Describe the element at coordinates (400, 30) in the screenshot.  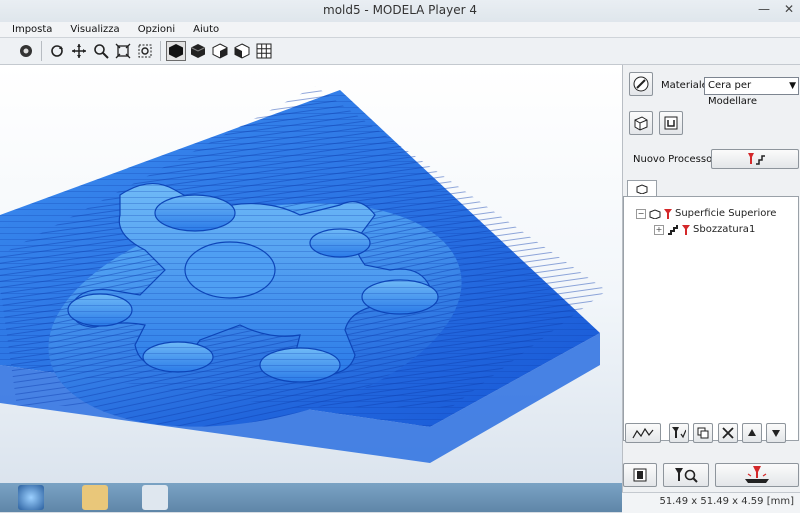
I see `menu-bar: Imposta Visualizza Opzioni Aiuto` at that location.